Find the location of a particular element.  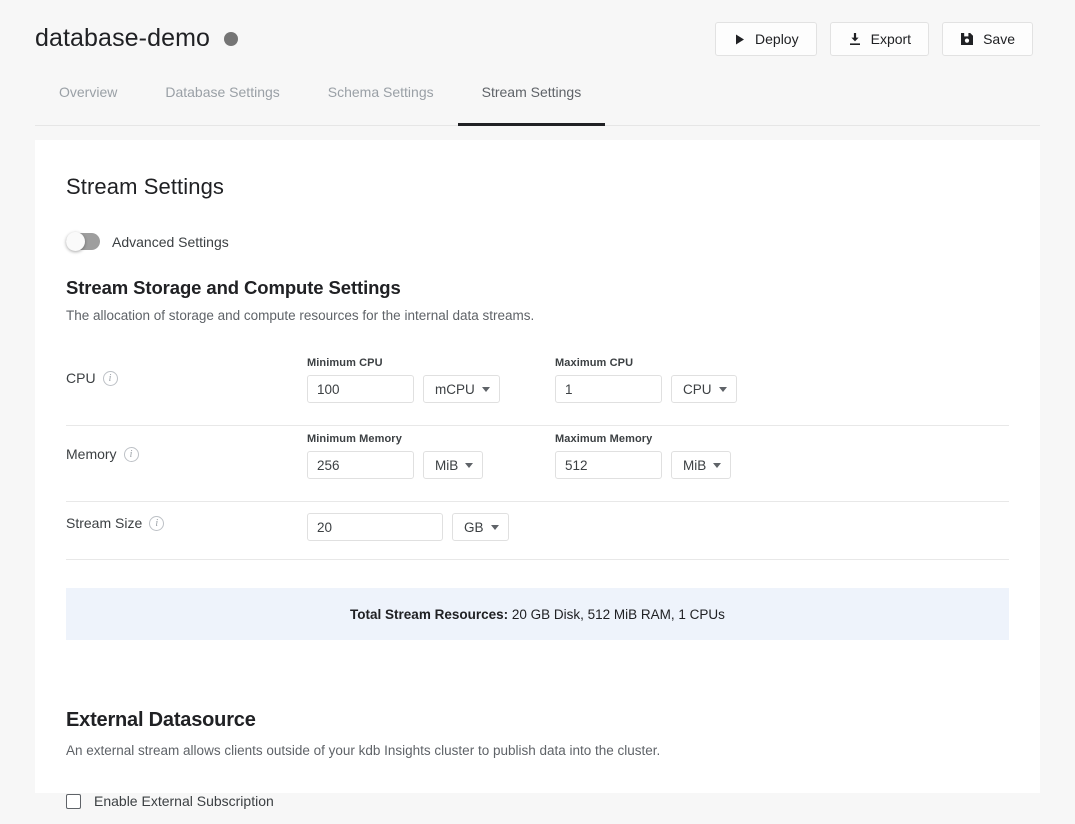

page-header: database-demo Deploy Export Save is located at coordinates (537, 39).